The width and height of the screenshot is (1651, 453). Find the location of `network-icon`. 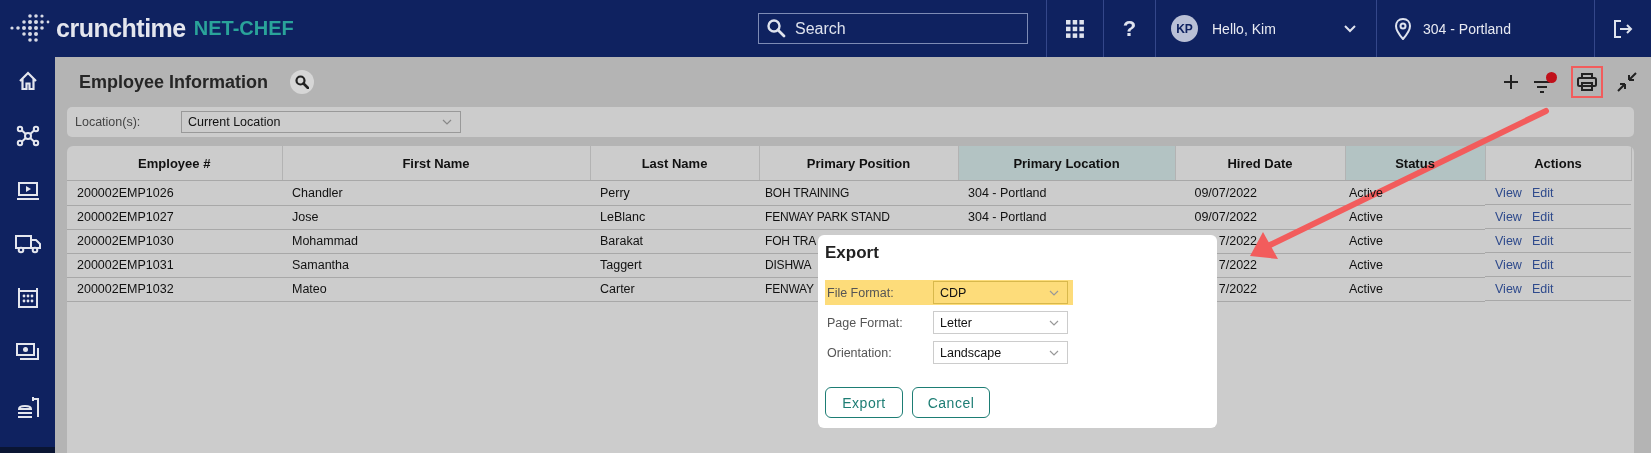

network-icon is located at coordinates (27, 136).